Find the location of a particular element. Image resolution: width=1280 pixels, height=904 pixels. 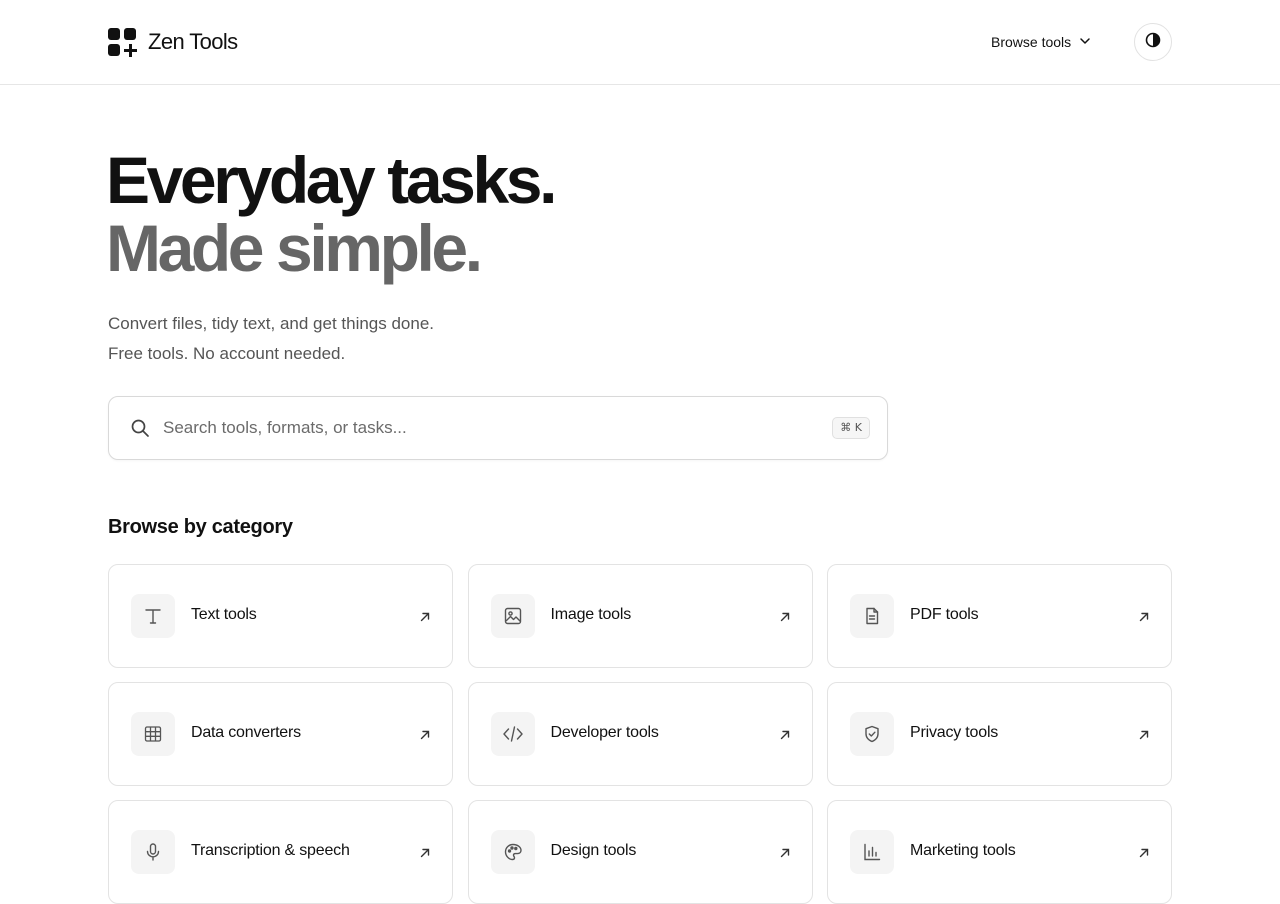

table-icon is located at coordinates (153, 734).